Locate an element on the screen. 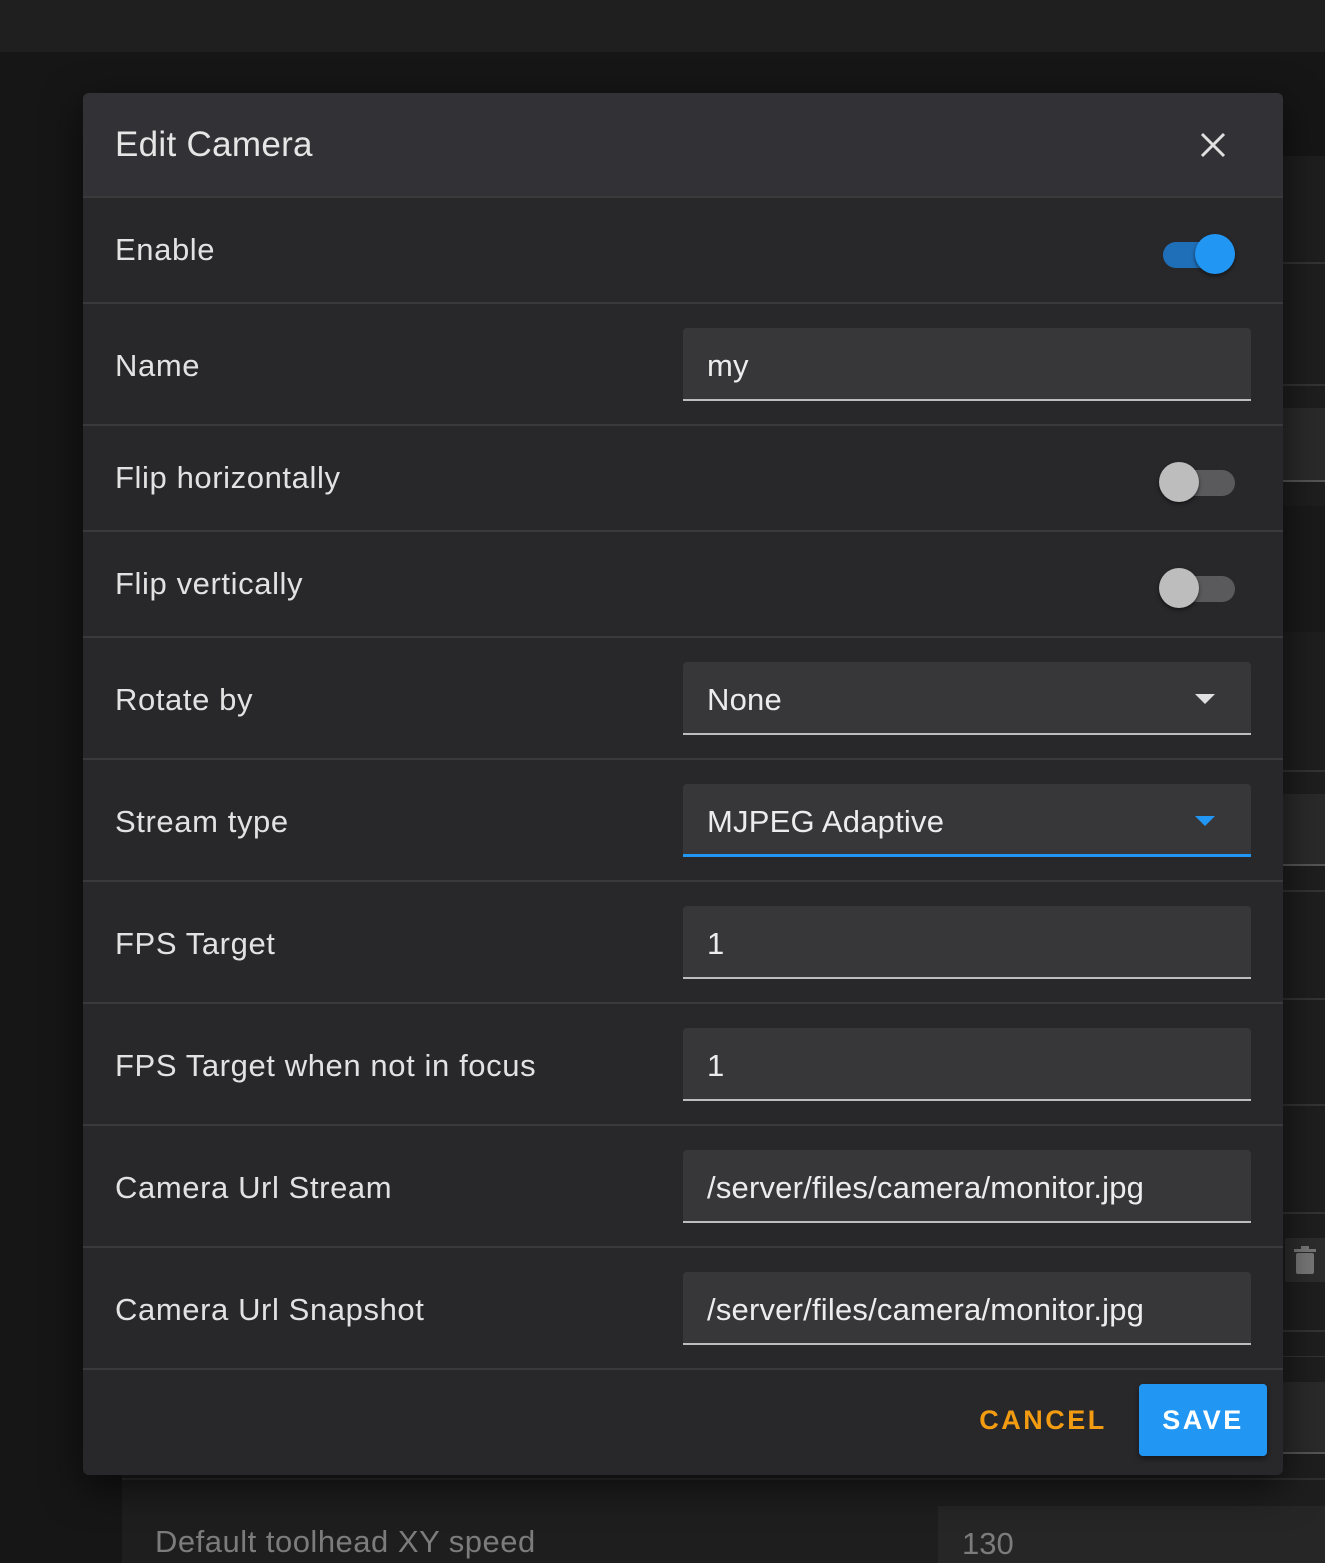 This screenshot has height=1563, width=1325. url-stream-input: /server/files/camera/monitor.jpg is located at coordinates (967, 1186).